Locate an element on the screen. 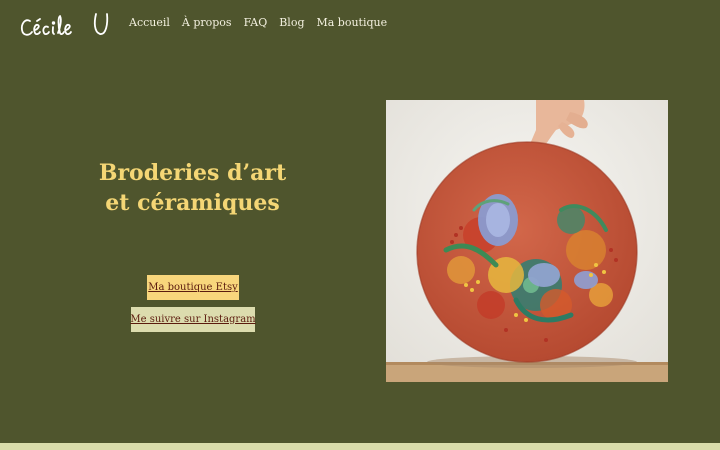 This screenshot has width=720, height=450. main-nav: Accueil À propos FAQ Blog Ma boutique is located at coordinates (258, 23).